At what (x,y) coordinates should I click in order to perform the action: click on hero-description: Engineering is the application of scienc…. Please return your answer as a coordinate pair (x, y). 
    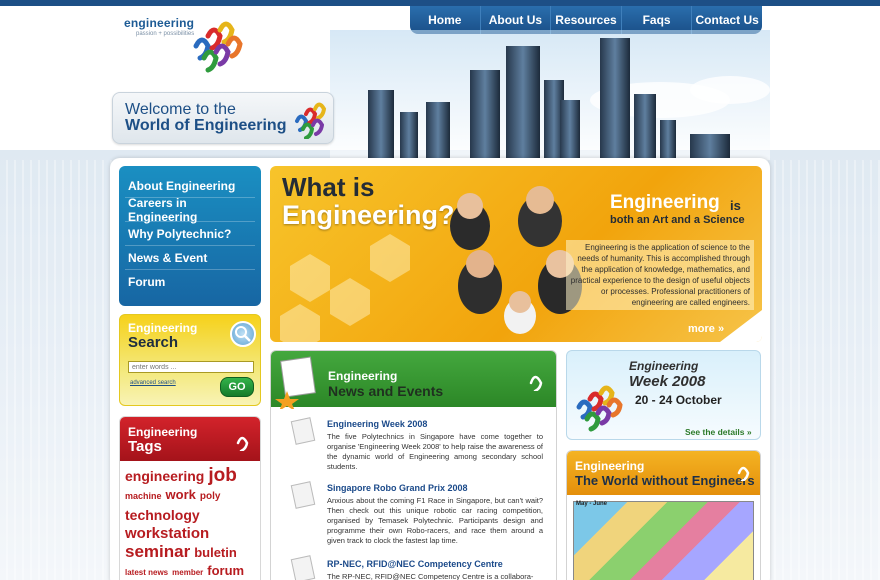
    Looking at the image, I should click on (660, 275).